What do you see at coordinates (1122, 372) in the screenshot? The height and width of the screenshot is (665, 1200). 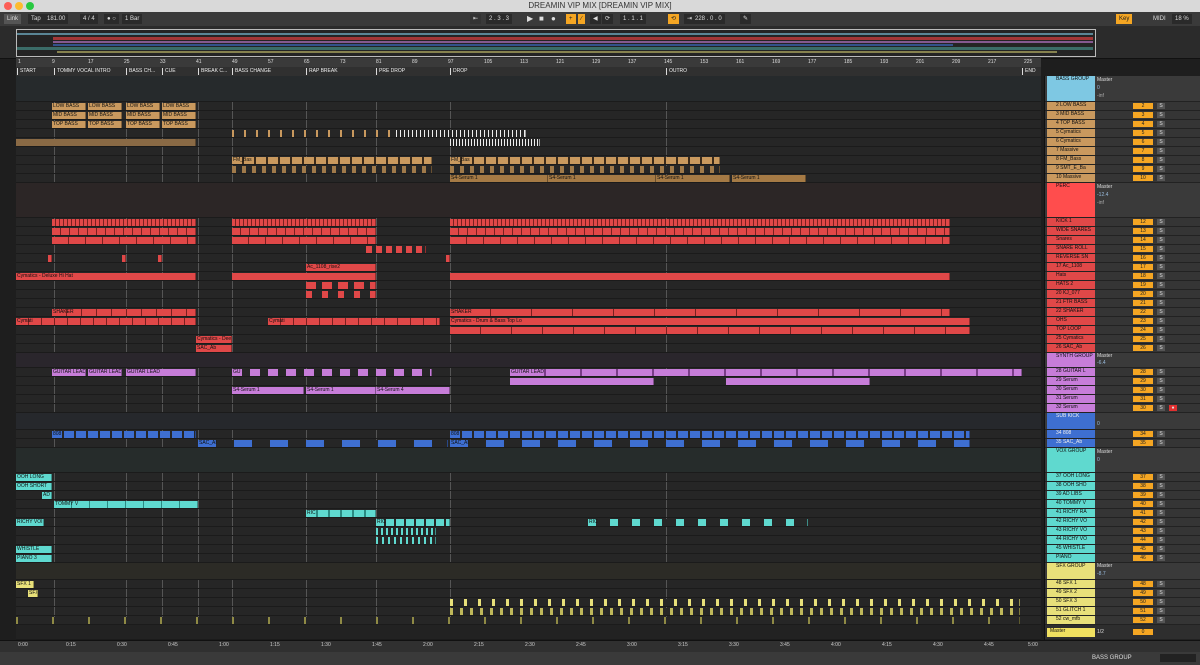 I see `track-header: 28 GUITAR L 28 S` at bounding box center [1122, 372].